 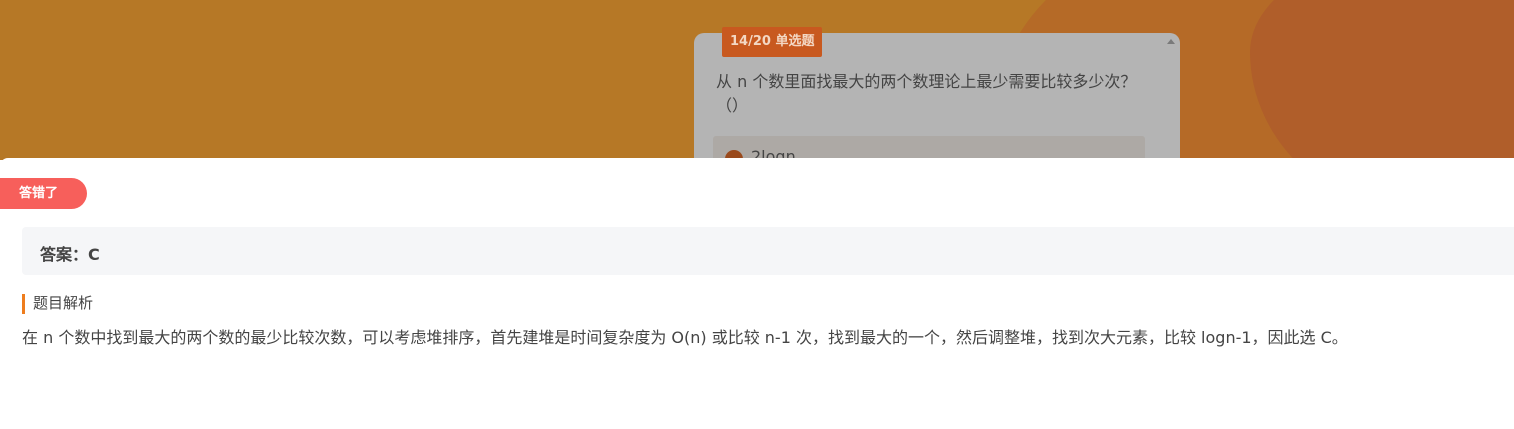 I want to click on answer-box: 答案：C, so click(x=768, y=251).